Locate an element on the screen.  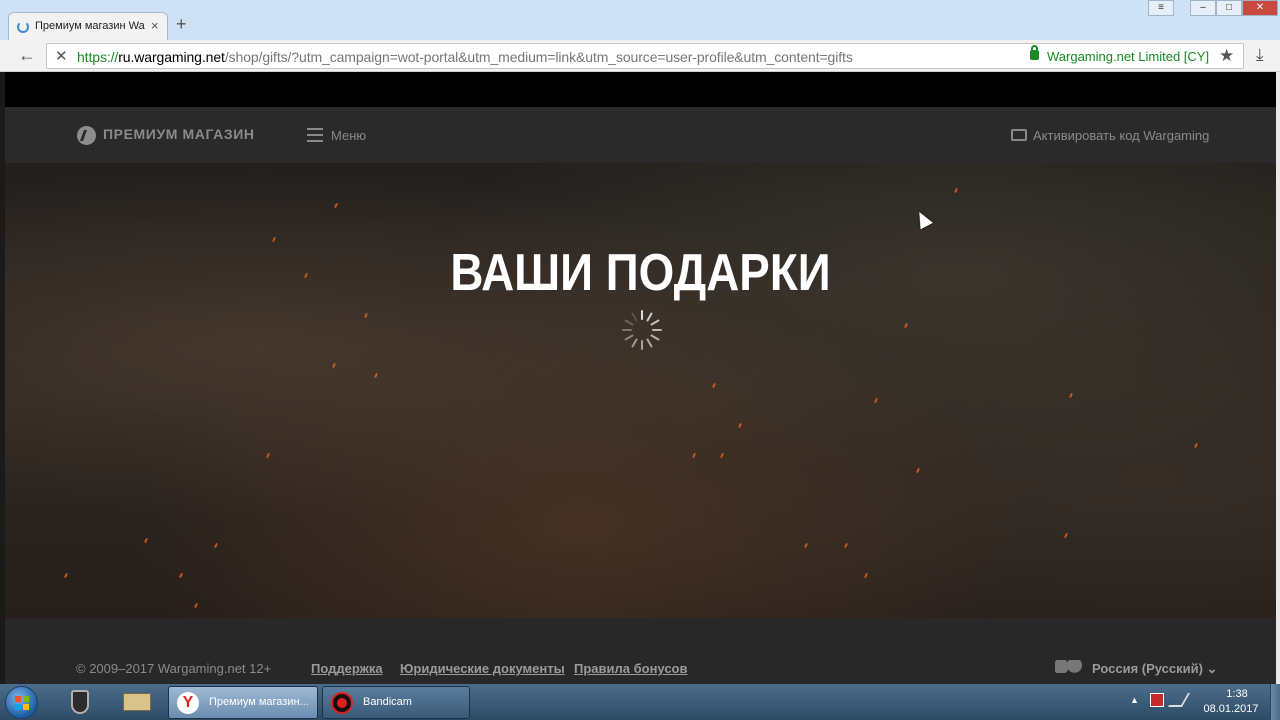
clock-time: 1:38 is located at coordinates (1237, 694).